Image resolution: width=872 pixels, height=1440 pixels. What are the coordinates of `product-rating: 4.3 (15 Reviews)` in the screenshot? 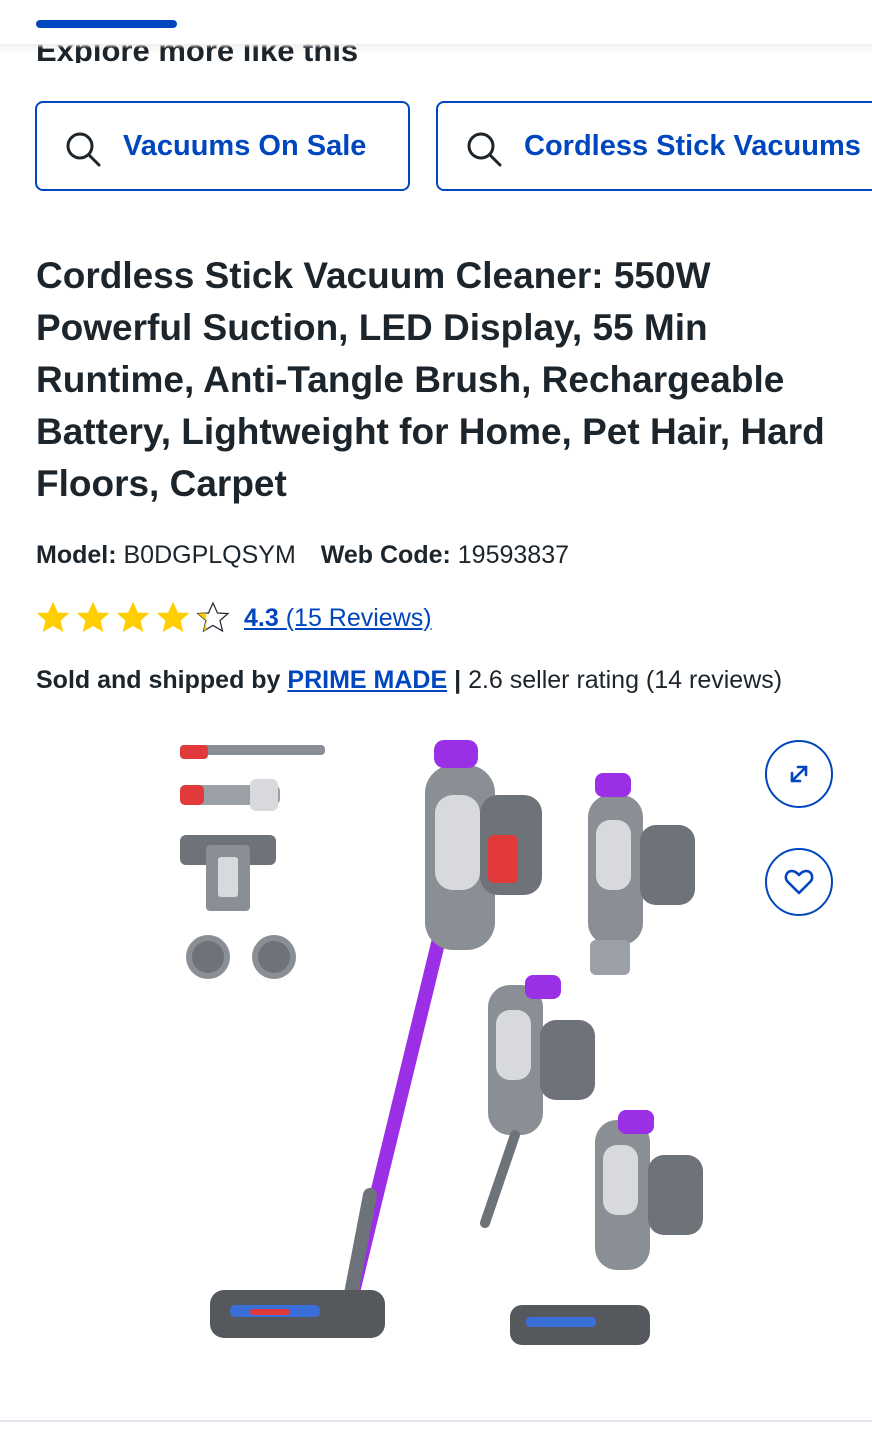 It's located at (234, 618).